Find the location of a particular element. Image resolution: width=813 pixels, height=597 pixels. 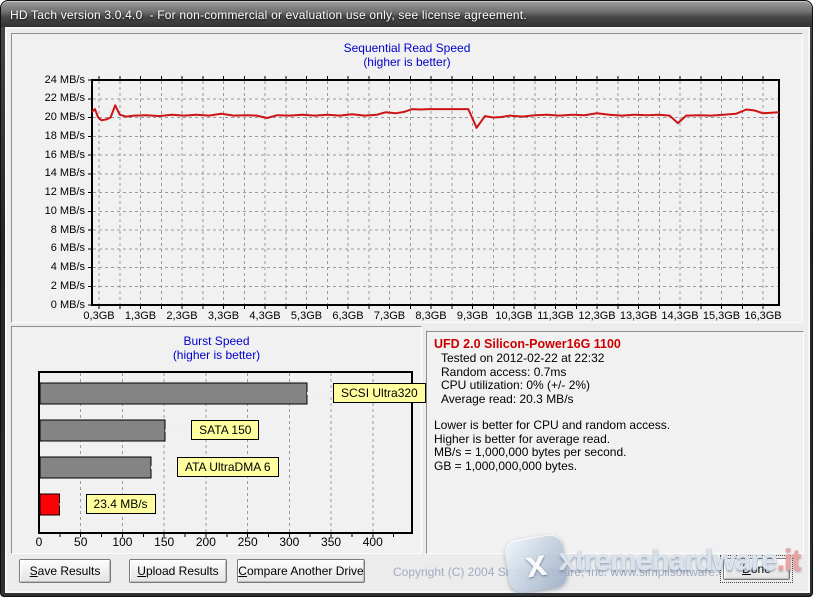

burst-x-tick-label: 150 is located at coordinates (164, 542).